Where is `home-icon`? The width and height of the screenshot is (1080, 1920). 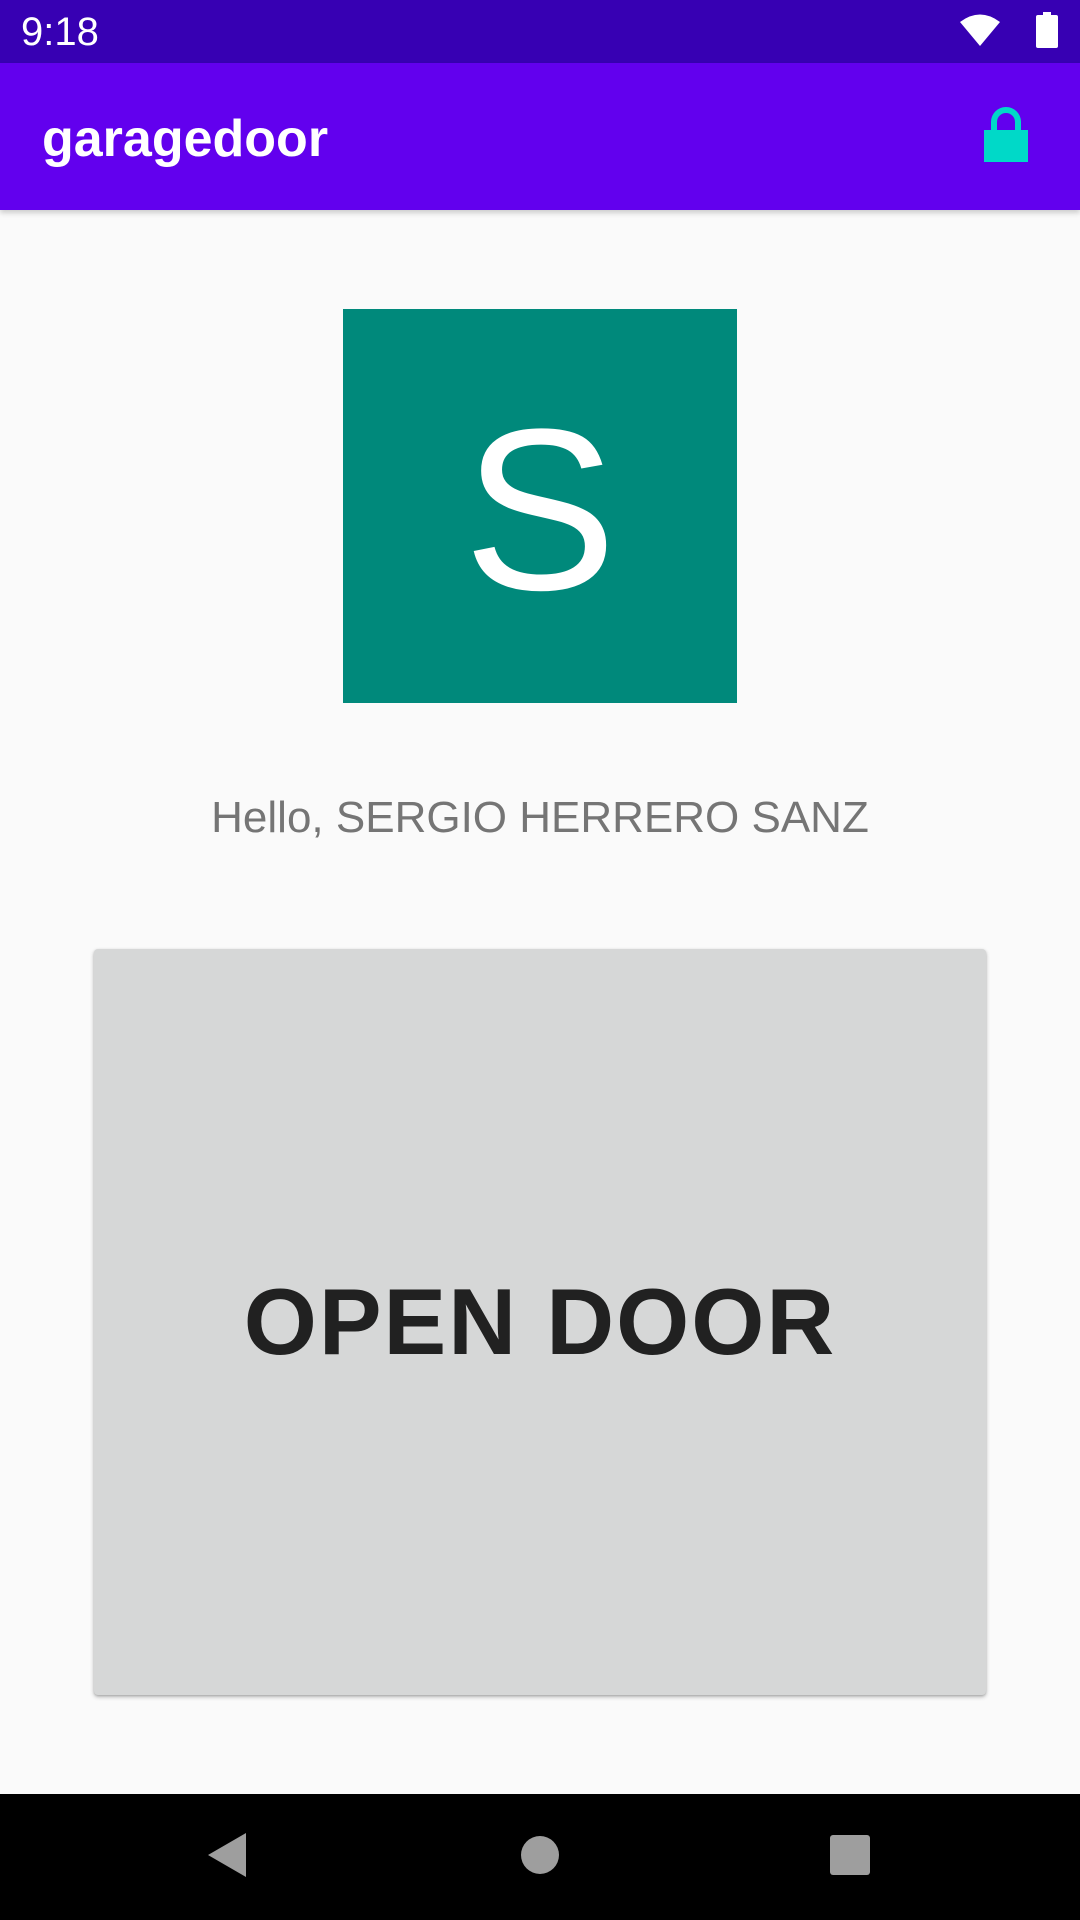 home-icon is located at coordinates (540, 1857).